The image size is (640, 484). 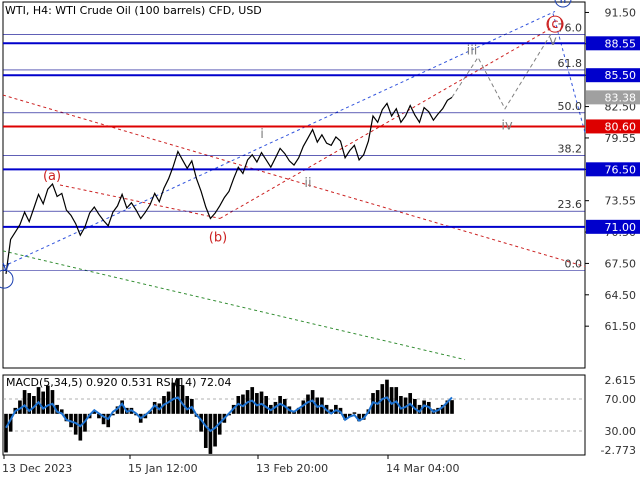 What do you see at coordinates (472, 50) in the screenshot?
I see `wave-label: iii` at bounding box center [472, 50].